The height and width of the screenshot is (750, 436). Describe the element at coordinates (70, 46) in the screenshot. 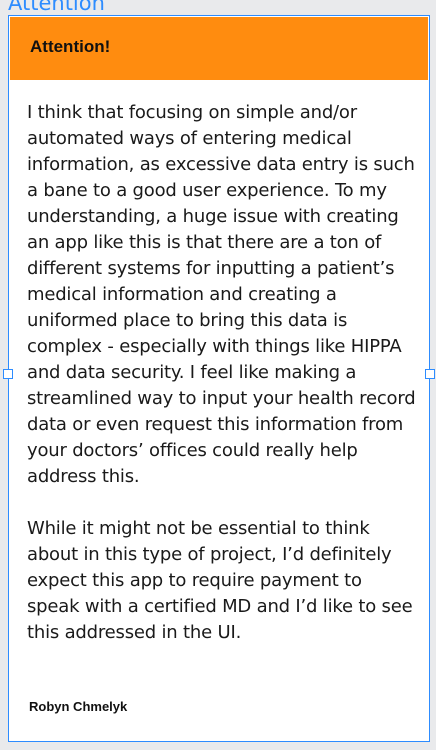

I see `card-title: Attention!` at that location.